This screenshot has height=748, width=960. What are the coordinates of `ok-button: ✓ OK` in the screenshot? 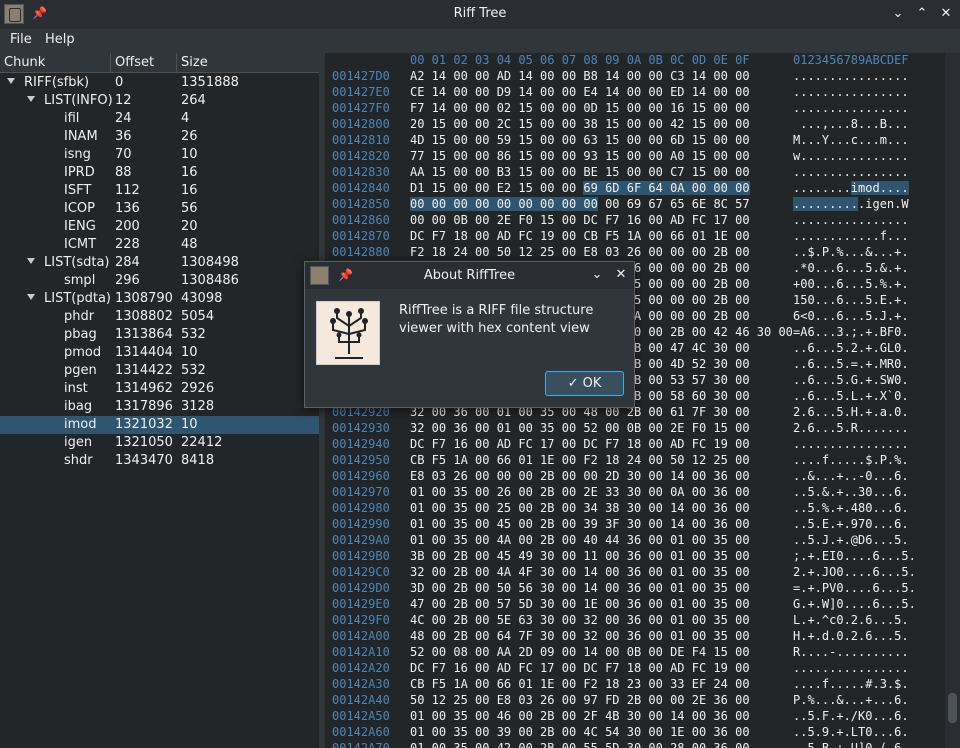 It's located at (584, 383).